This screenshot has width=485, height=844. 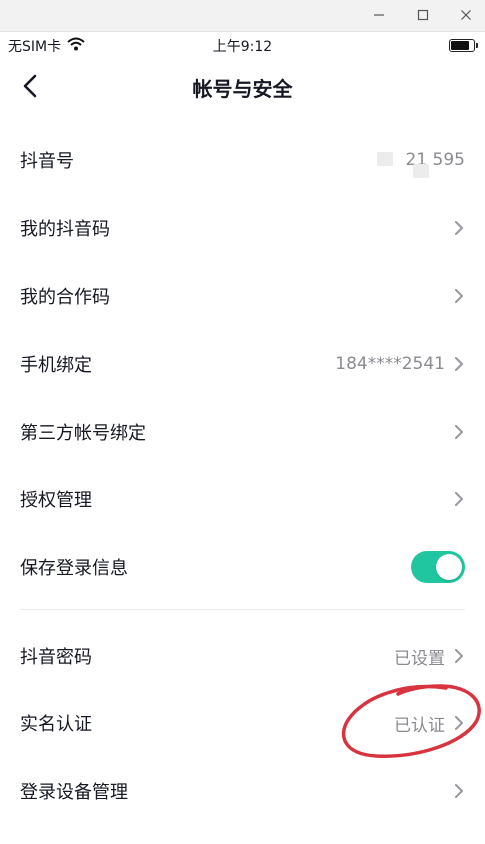 I want to click on row-label: 抖音号, so click(x=47, y=161).